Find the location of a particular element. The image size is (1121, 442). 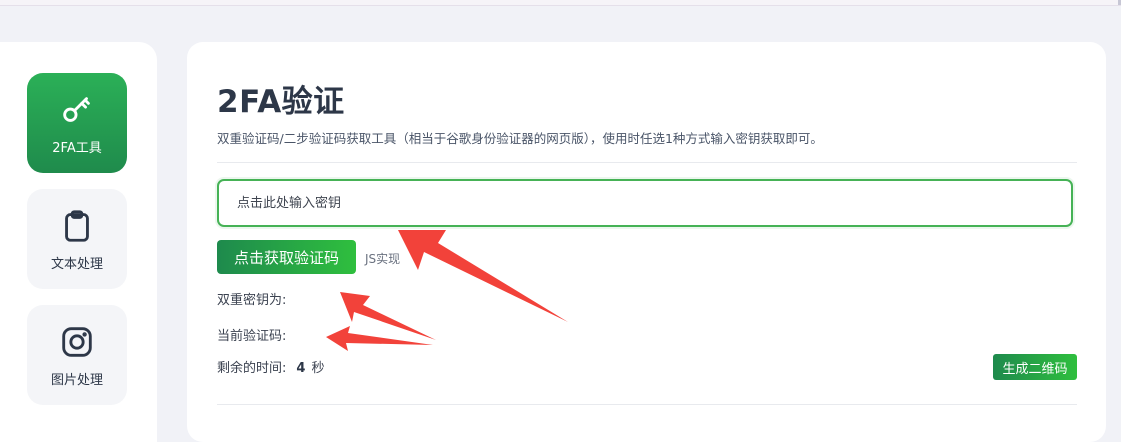

sidebar-item-label: 图片处理 is located at coordinates (76, 380).